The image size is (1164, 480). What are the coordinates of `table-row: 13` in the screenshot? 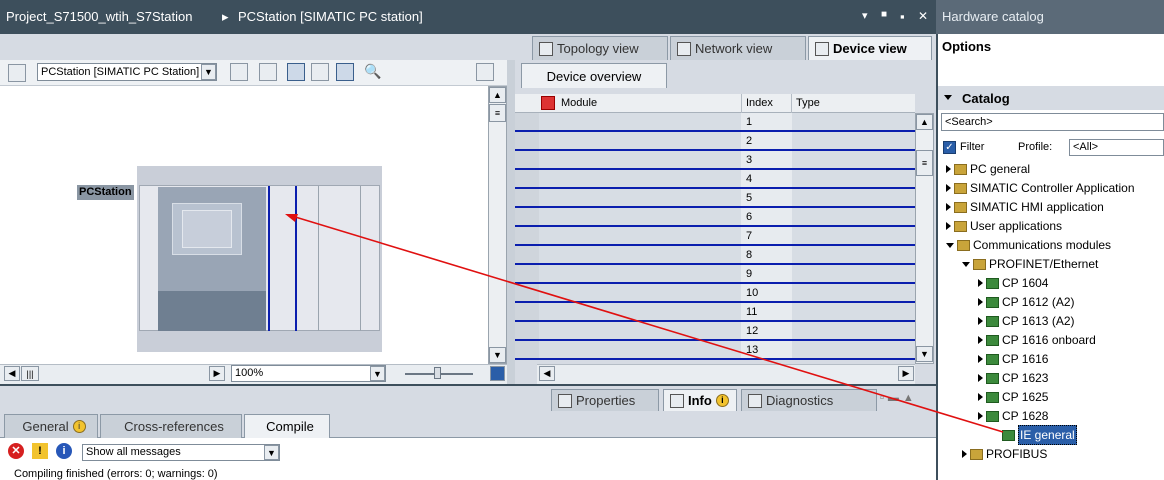 It's located at (715, 350).